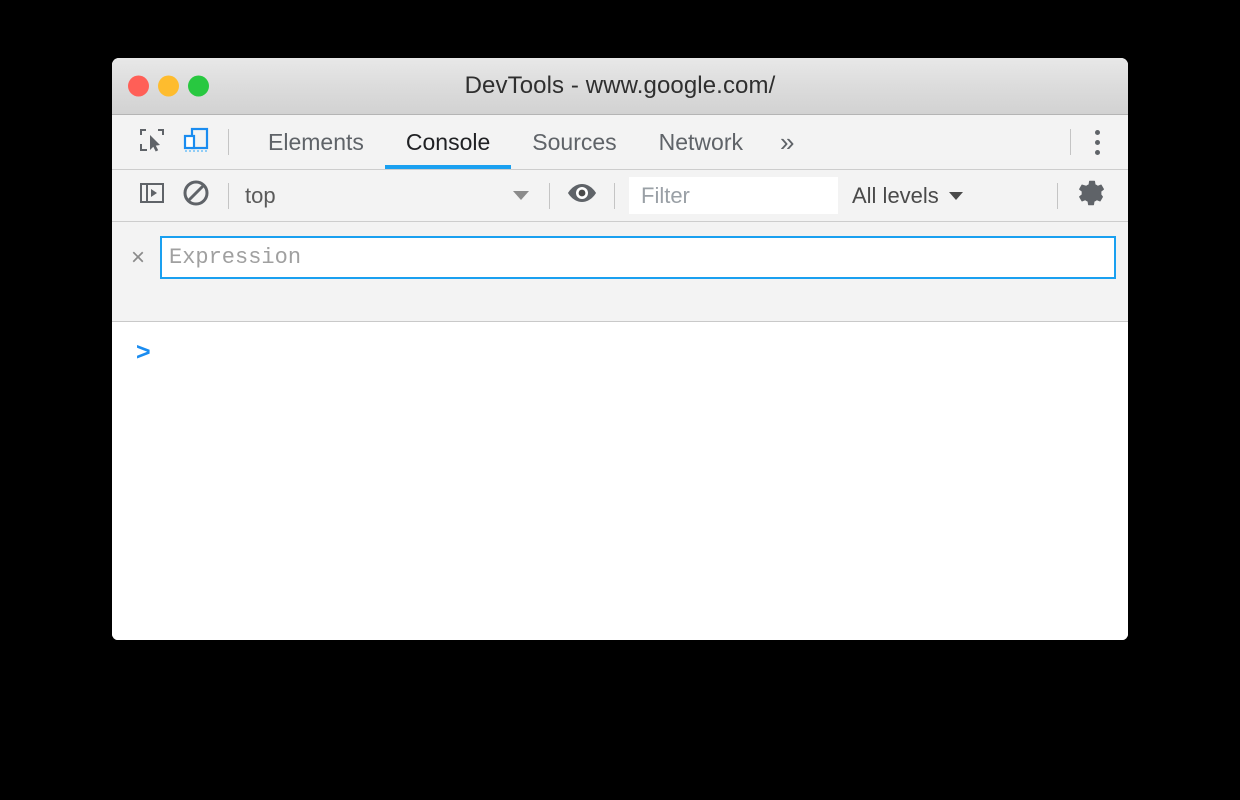 The width and height of the screenshot is (1240, 800). I want to click on log-level-label: All levels, so click(895, 195).